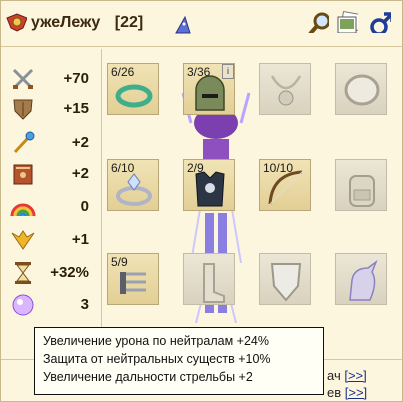  I want to click on level-badge: [22], so click(129, 22).